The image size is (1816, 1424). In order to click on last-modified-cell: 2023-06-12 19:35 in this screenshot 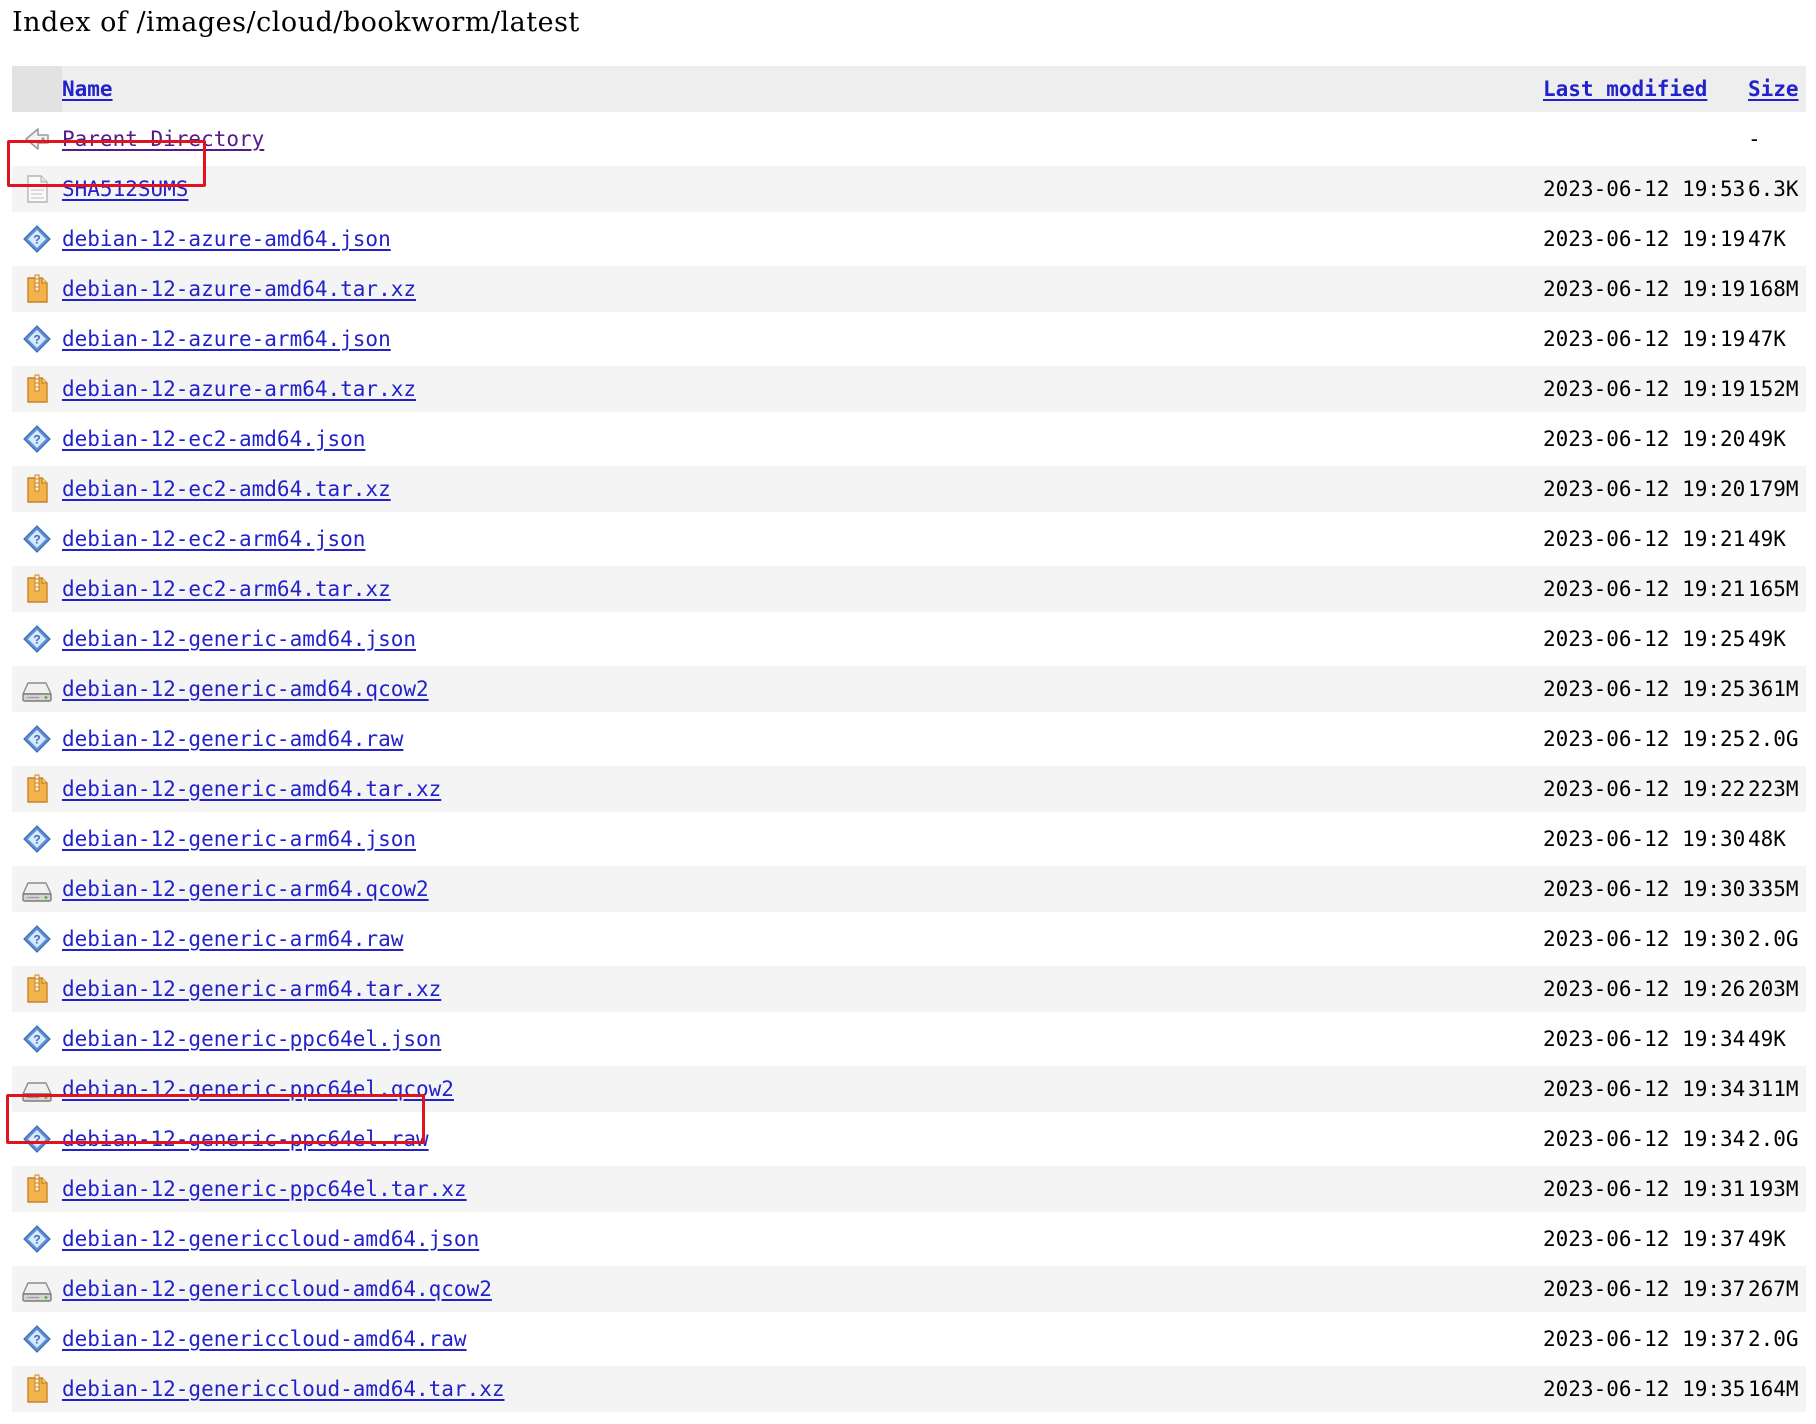, I will do `click(1645, 1389)`.